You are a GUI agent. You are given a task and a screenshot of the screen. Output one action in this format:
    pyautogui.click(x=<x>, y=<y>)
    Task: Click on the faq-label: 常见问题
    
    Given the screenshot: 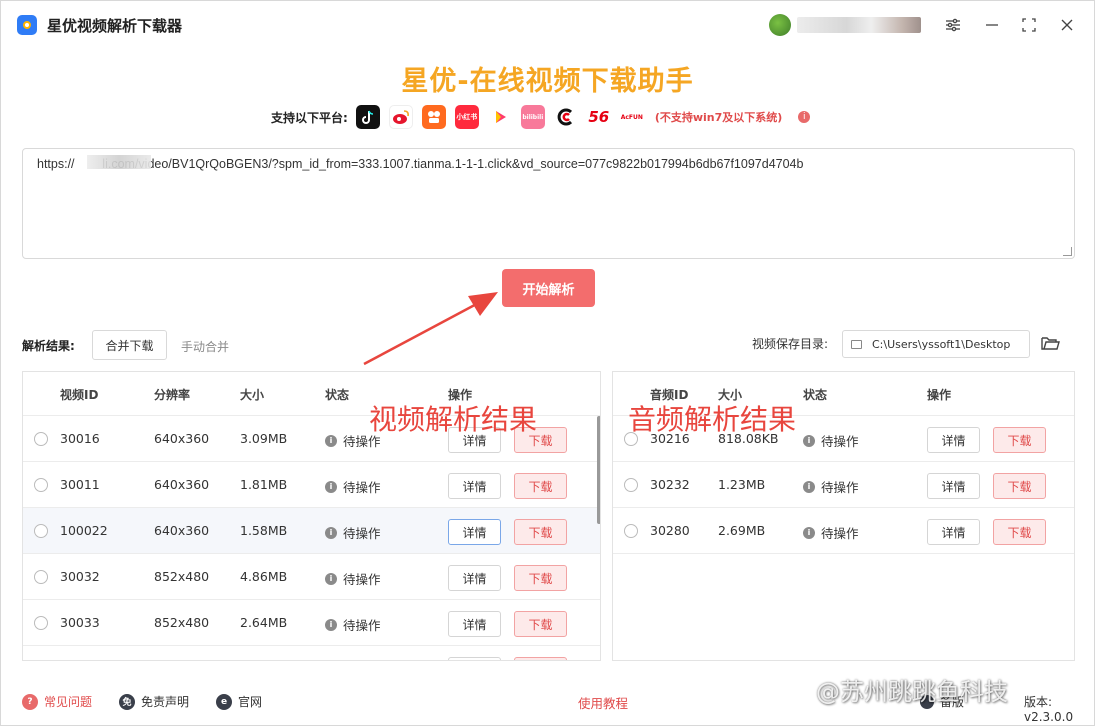 What is the action you would take?
    pyautogui.click(x=68, y=702)
    